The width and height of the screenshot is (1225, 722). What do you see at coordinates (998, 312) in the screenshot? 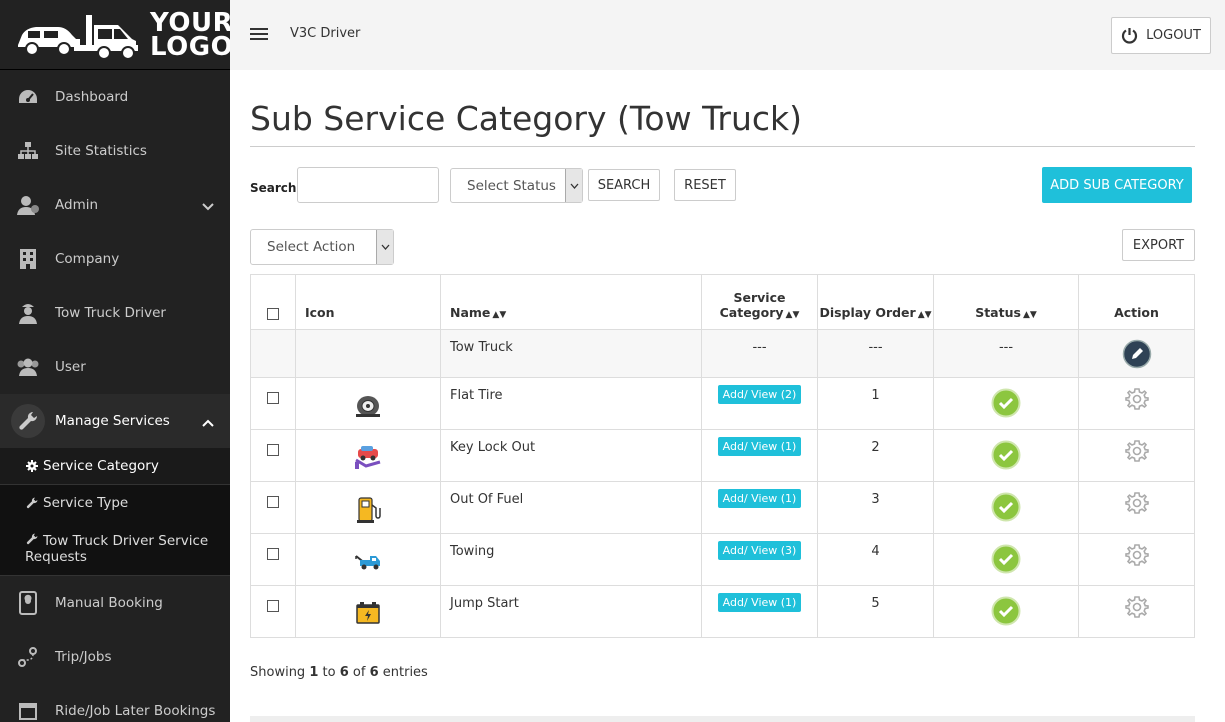
I see `header-status-label: Status` at bounding box center [998, 312].